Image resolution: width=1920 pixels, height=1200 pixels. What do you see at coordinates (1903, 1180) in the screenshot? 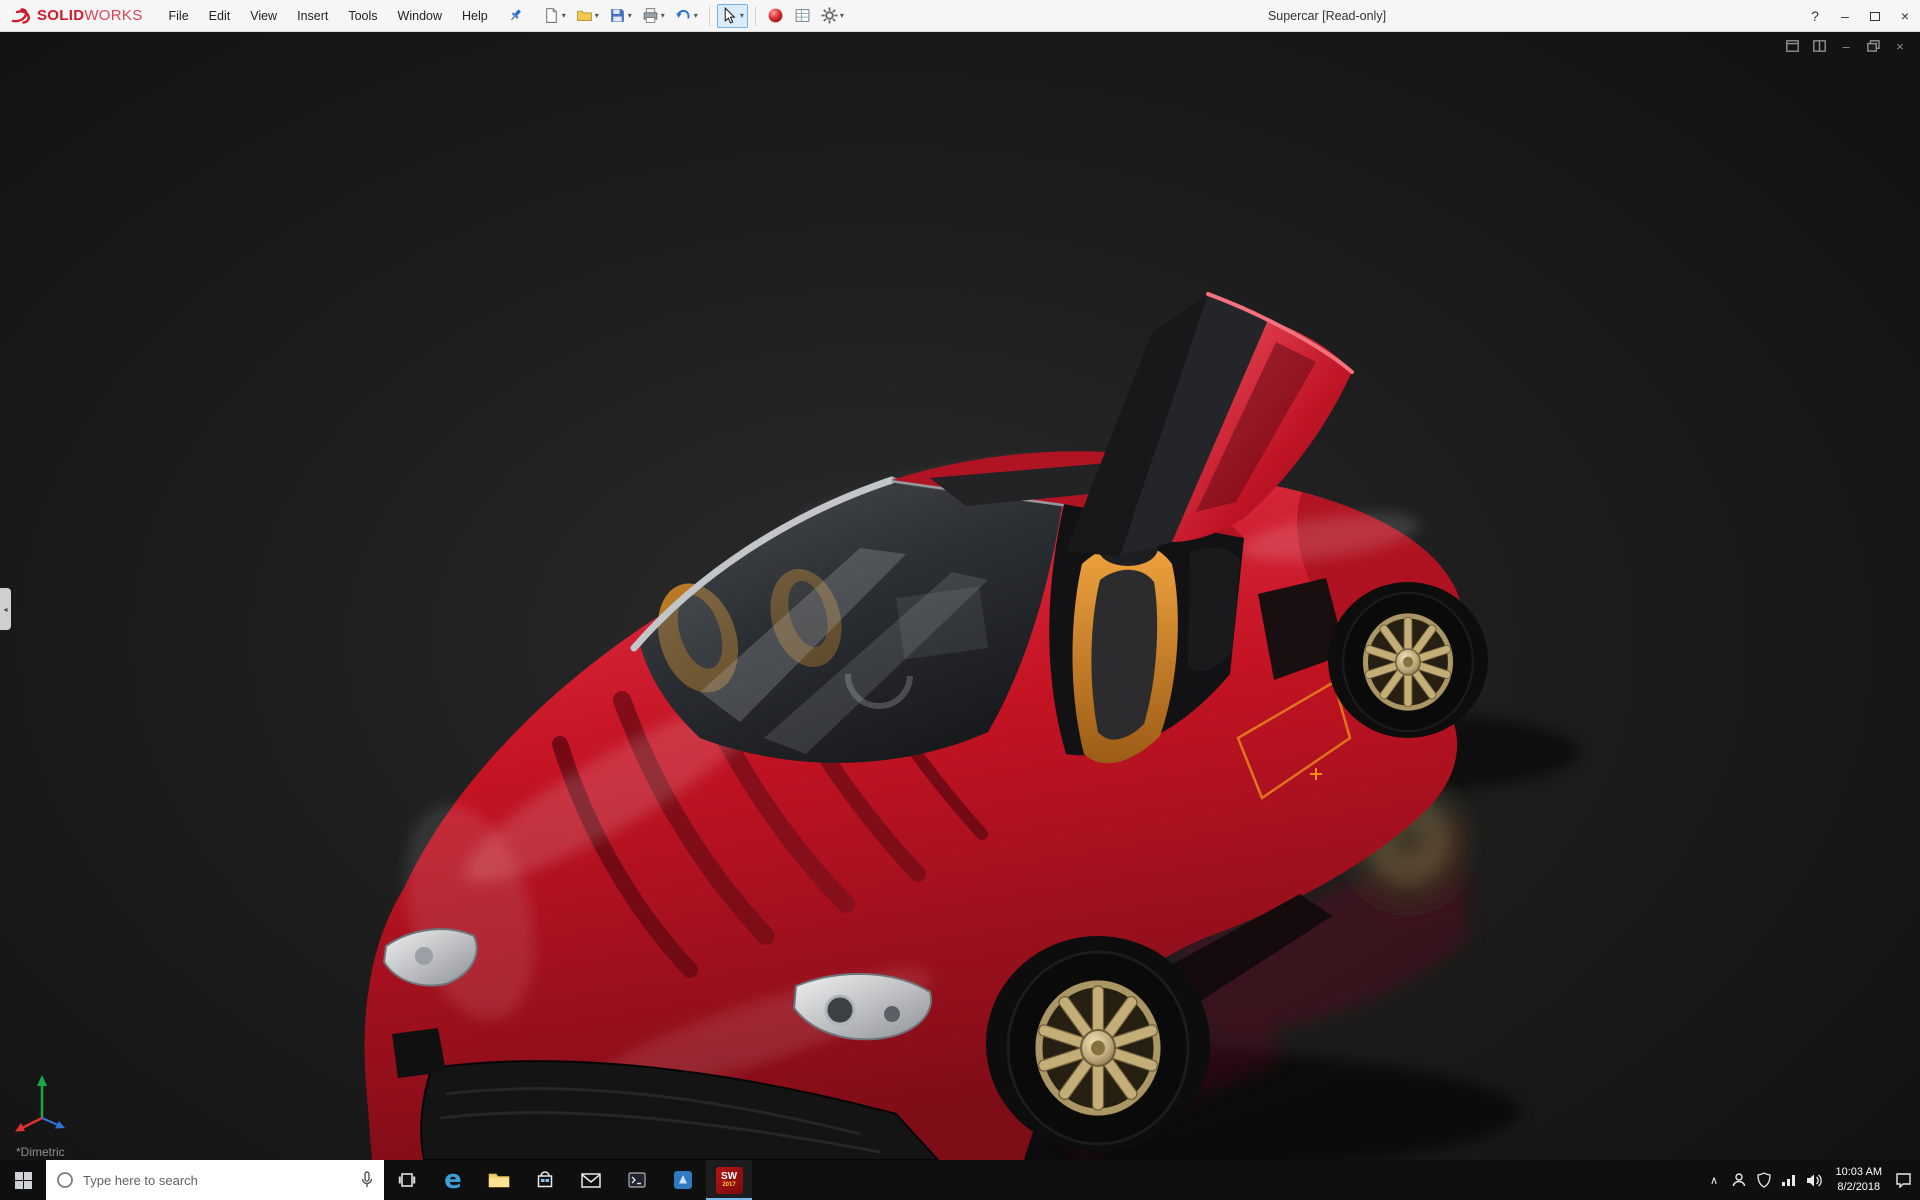
I see `action-center-icon` at bounding box center [1903, 1180].